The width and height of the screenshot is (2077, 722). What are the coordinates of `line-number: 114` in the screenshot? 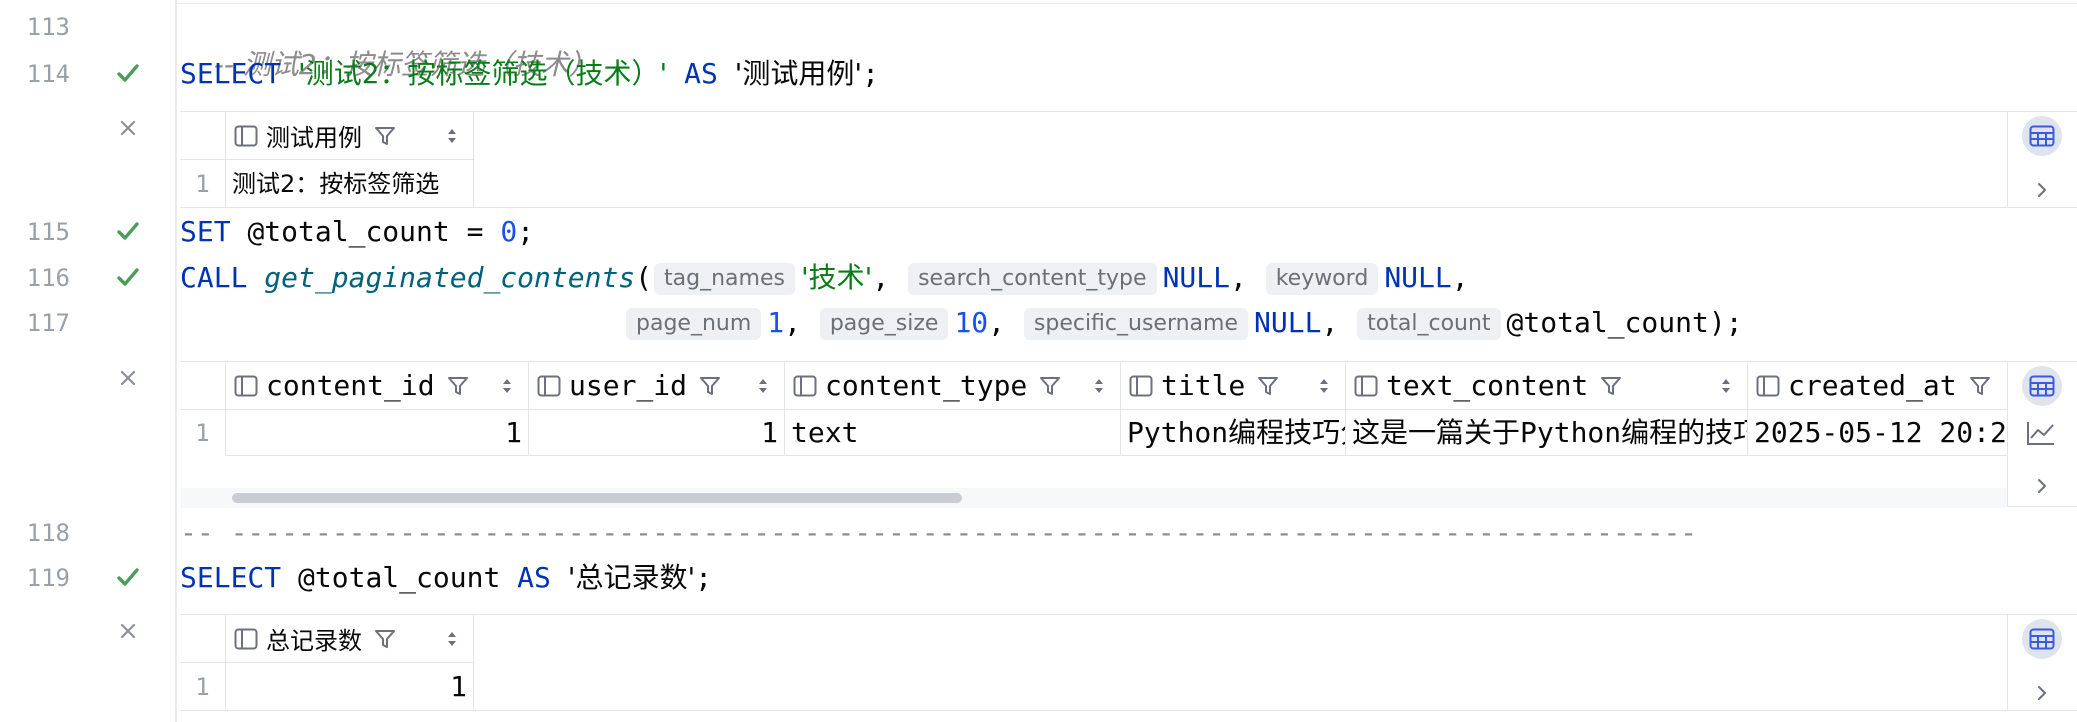 It's located at (48, 74).